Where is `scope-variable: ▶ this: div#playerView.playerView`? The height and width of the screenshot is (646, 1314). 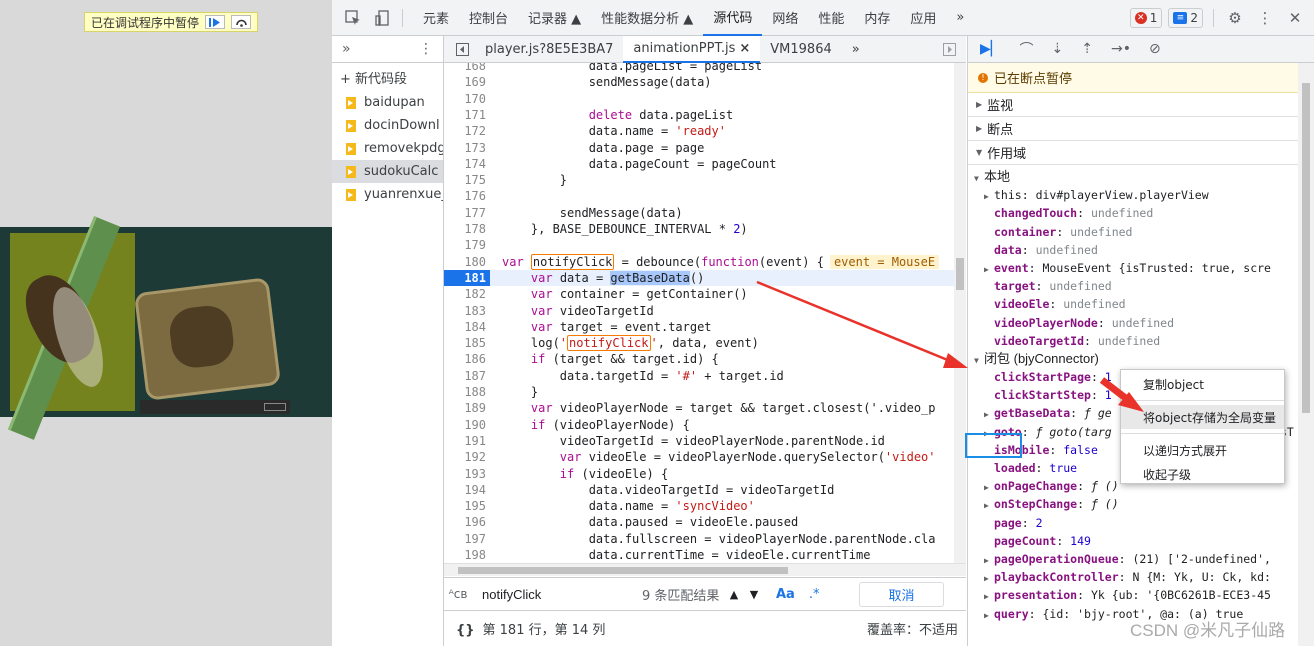 scope-variable: ▶ this: div#playerView.playerView is located at coordinates (1141, 195).